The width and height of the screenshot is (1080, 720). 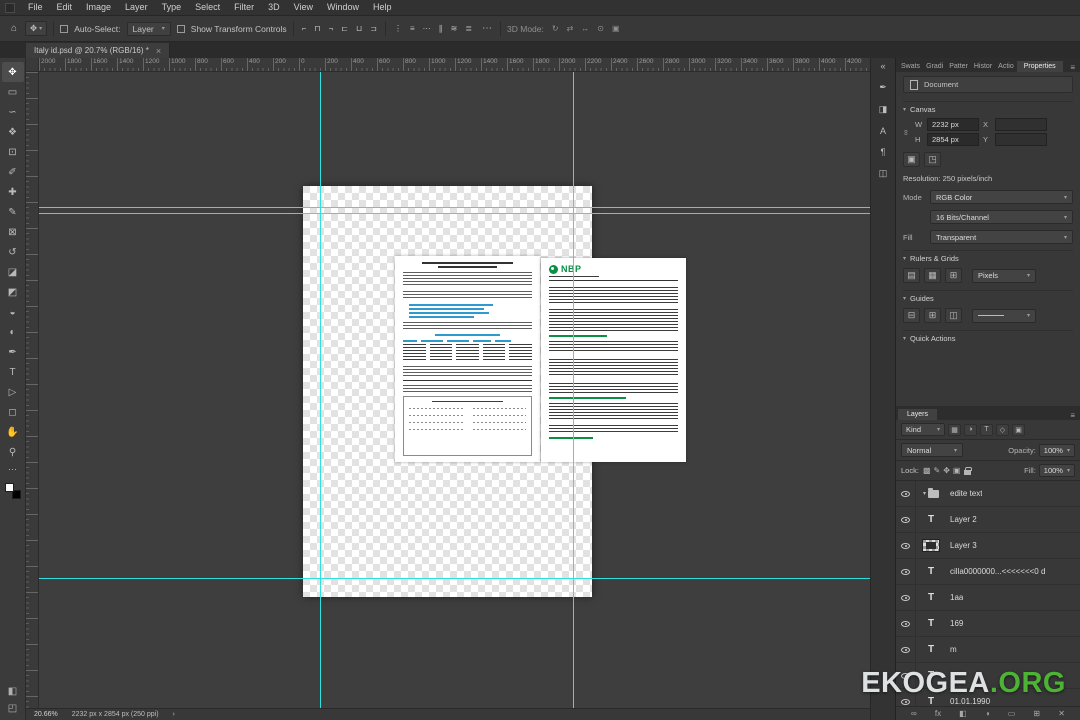 What do you see at coordinates (883, 152) in the screenshot?
I see `paragraph-panel-icon: ¶` at bounding box center [883, 152].